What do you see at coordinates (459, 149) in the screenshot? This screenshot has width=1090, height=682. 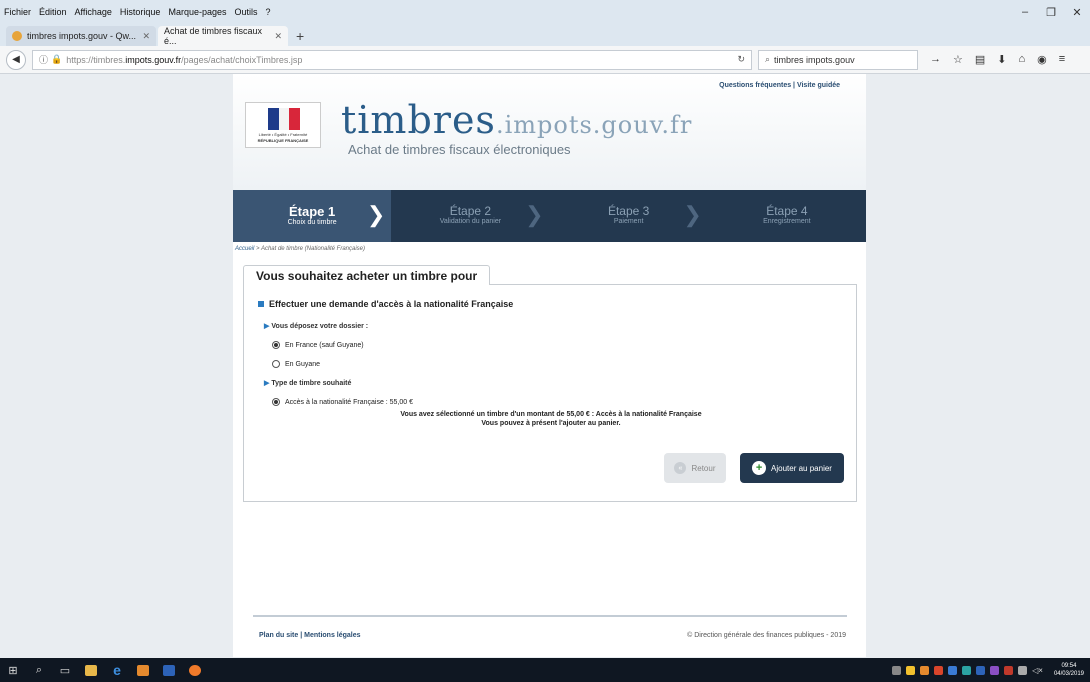 I see `site-subtitle: Achat de timbres fiscaux électroniques` at bounding box center [459, 149].